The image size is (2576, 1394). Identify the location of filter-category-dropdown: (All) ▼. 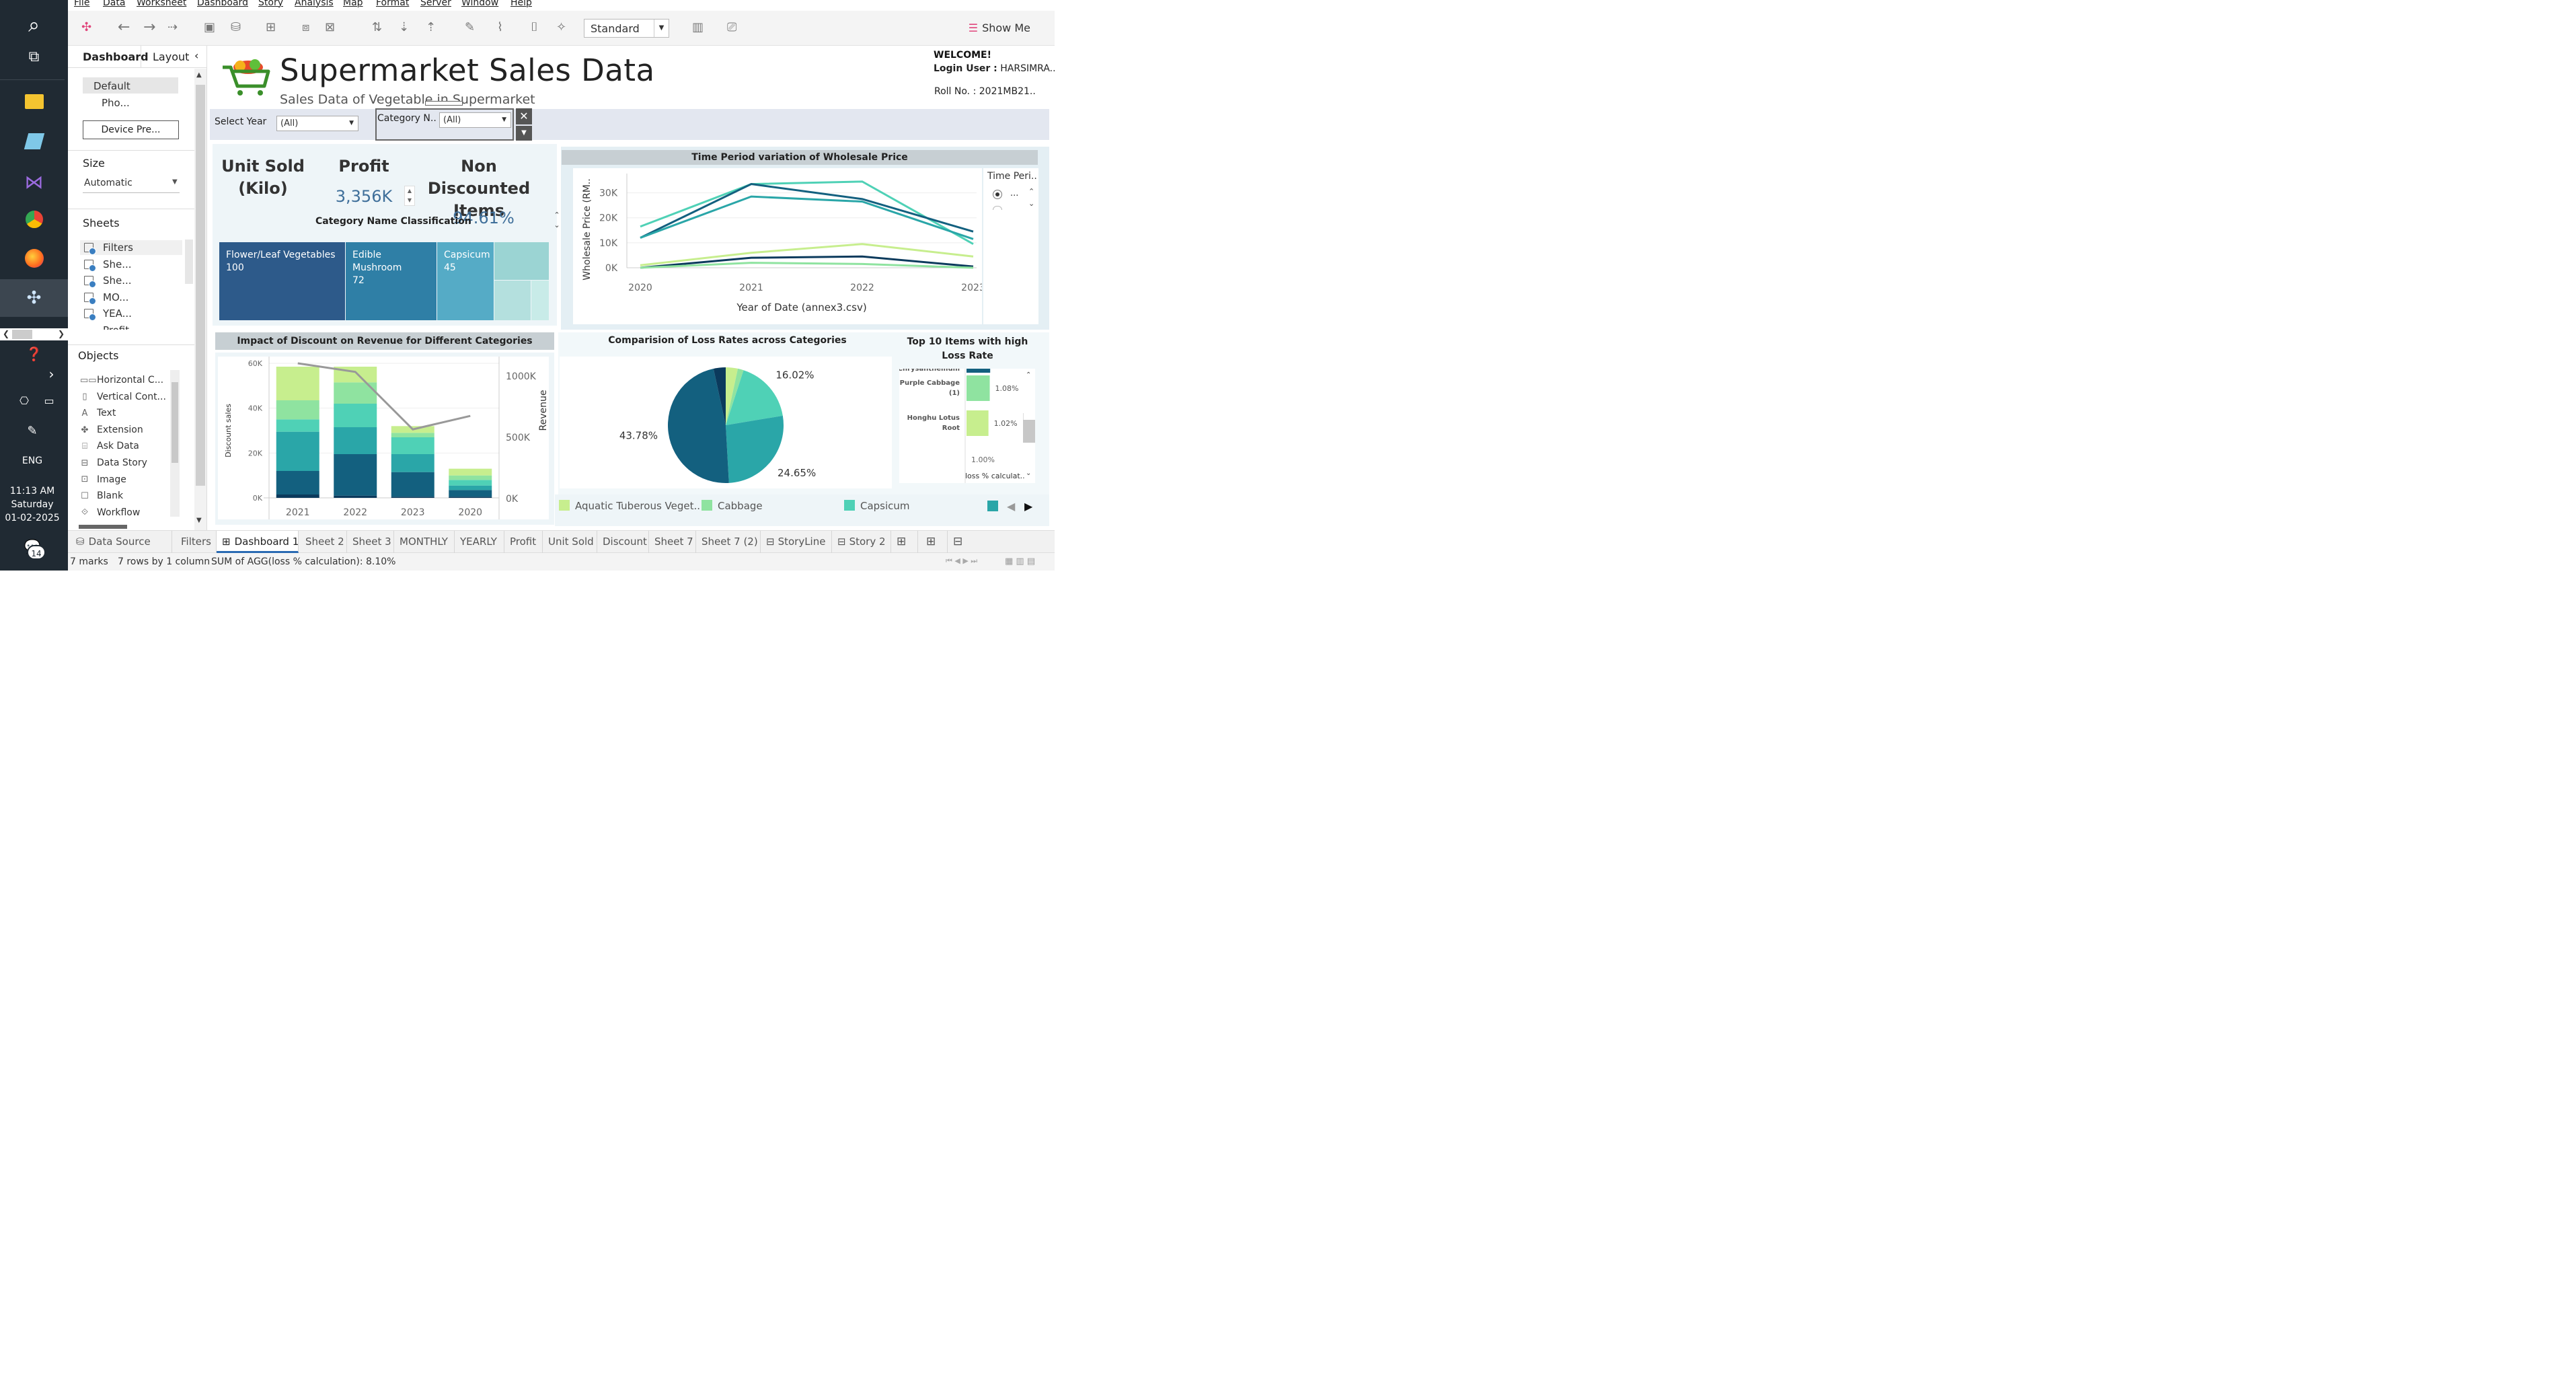
(475, 120).